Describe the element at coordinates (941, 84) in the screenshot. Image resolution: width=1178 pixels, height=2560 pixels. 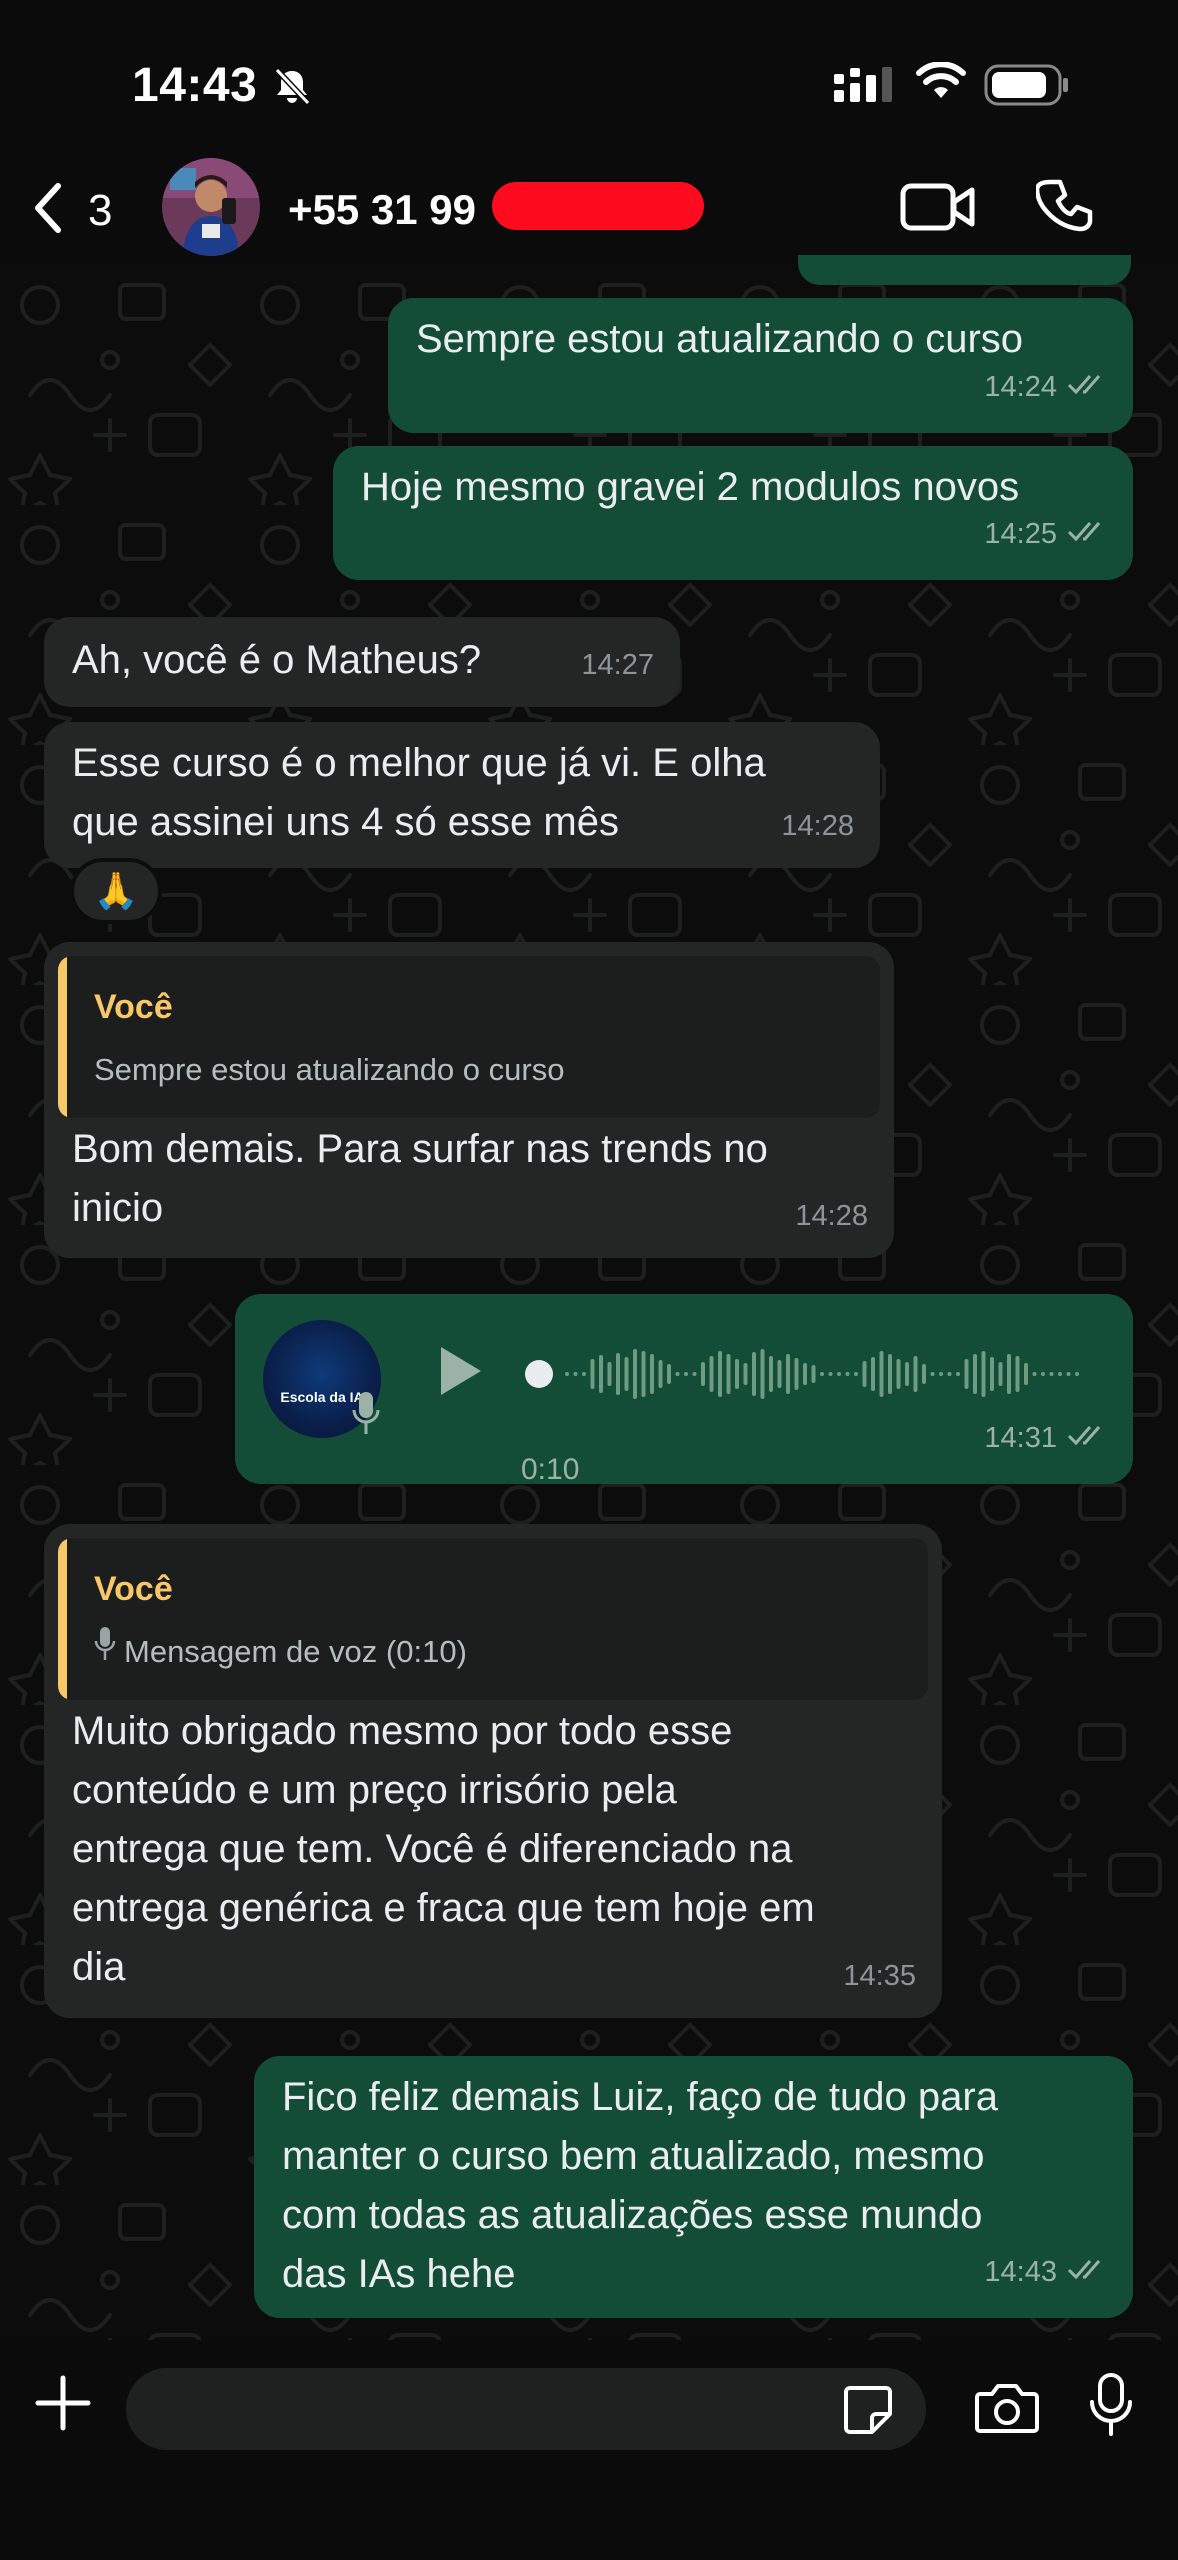
I see `wifi-icon` at that location.